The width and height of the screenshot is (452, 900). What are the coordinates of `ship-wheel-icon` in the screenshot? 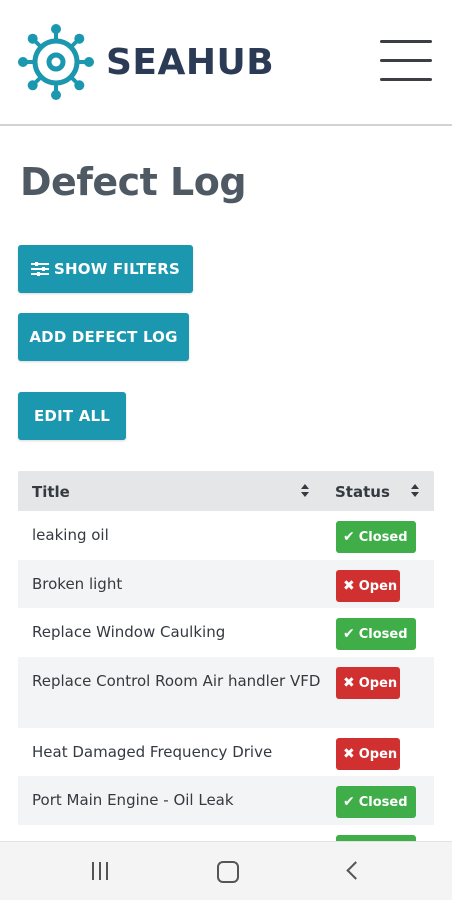 It's located at (56, 62).